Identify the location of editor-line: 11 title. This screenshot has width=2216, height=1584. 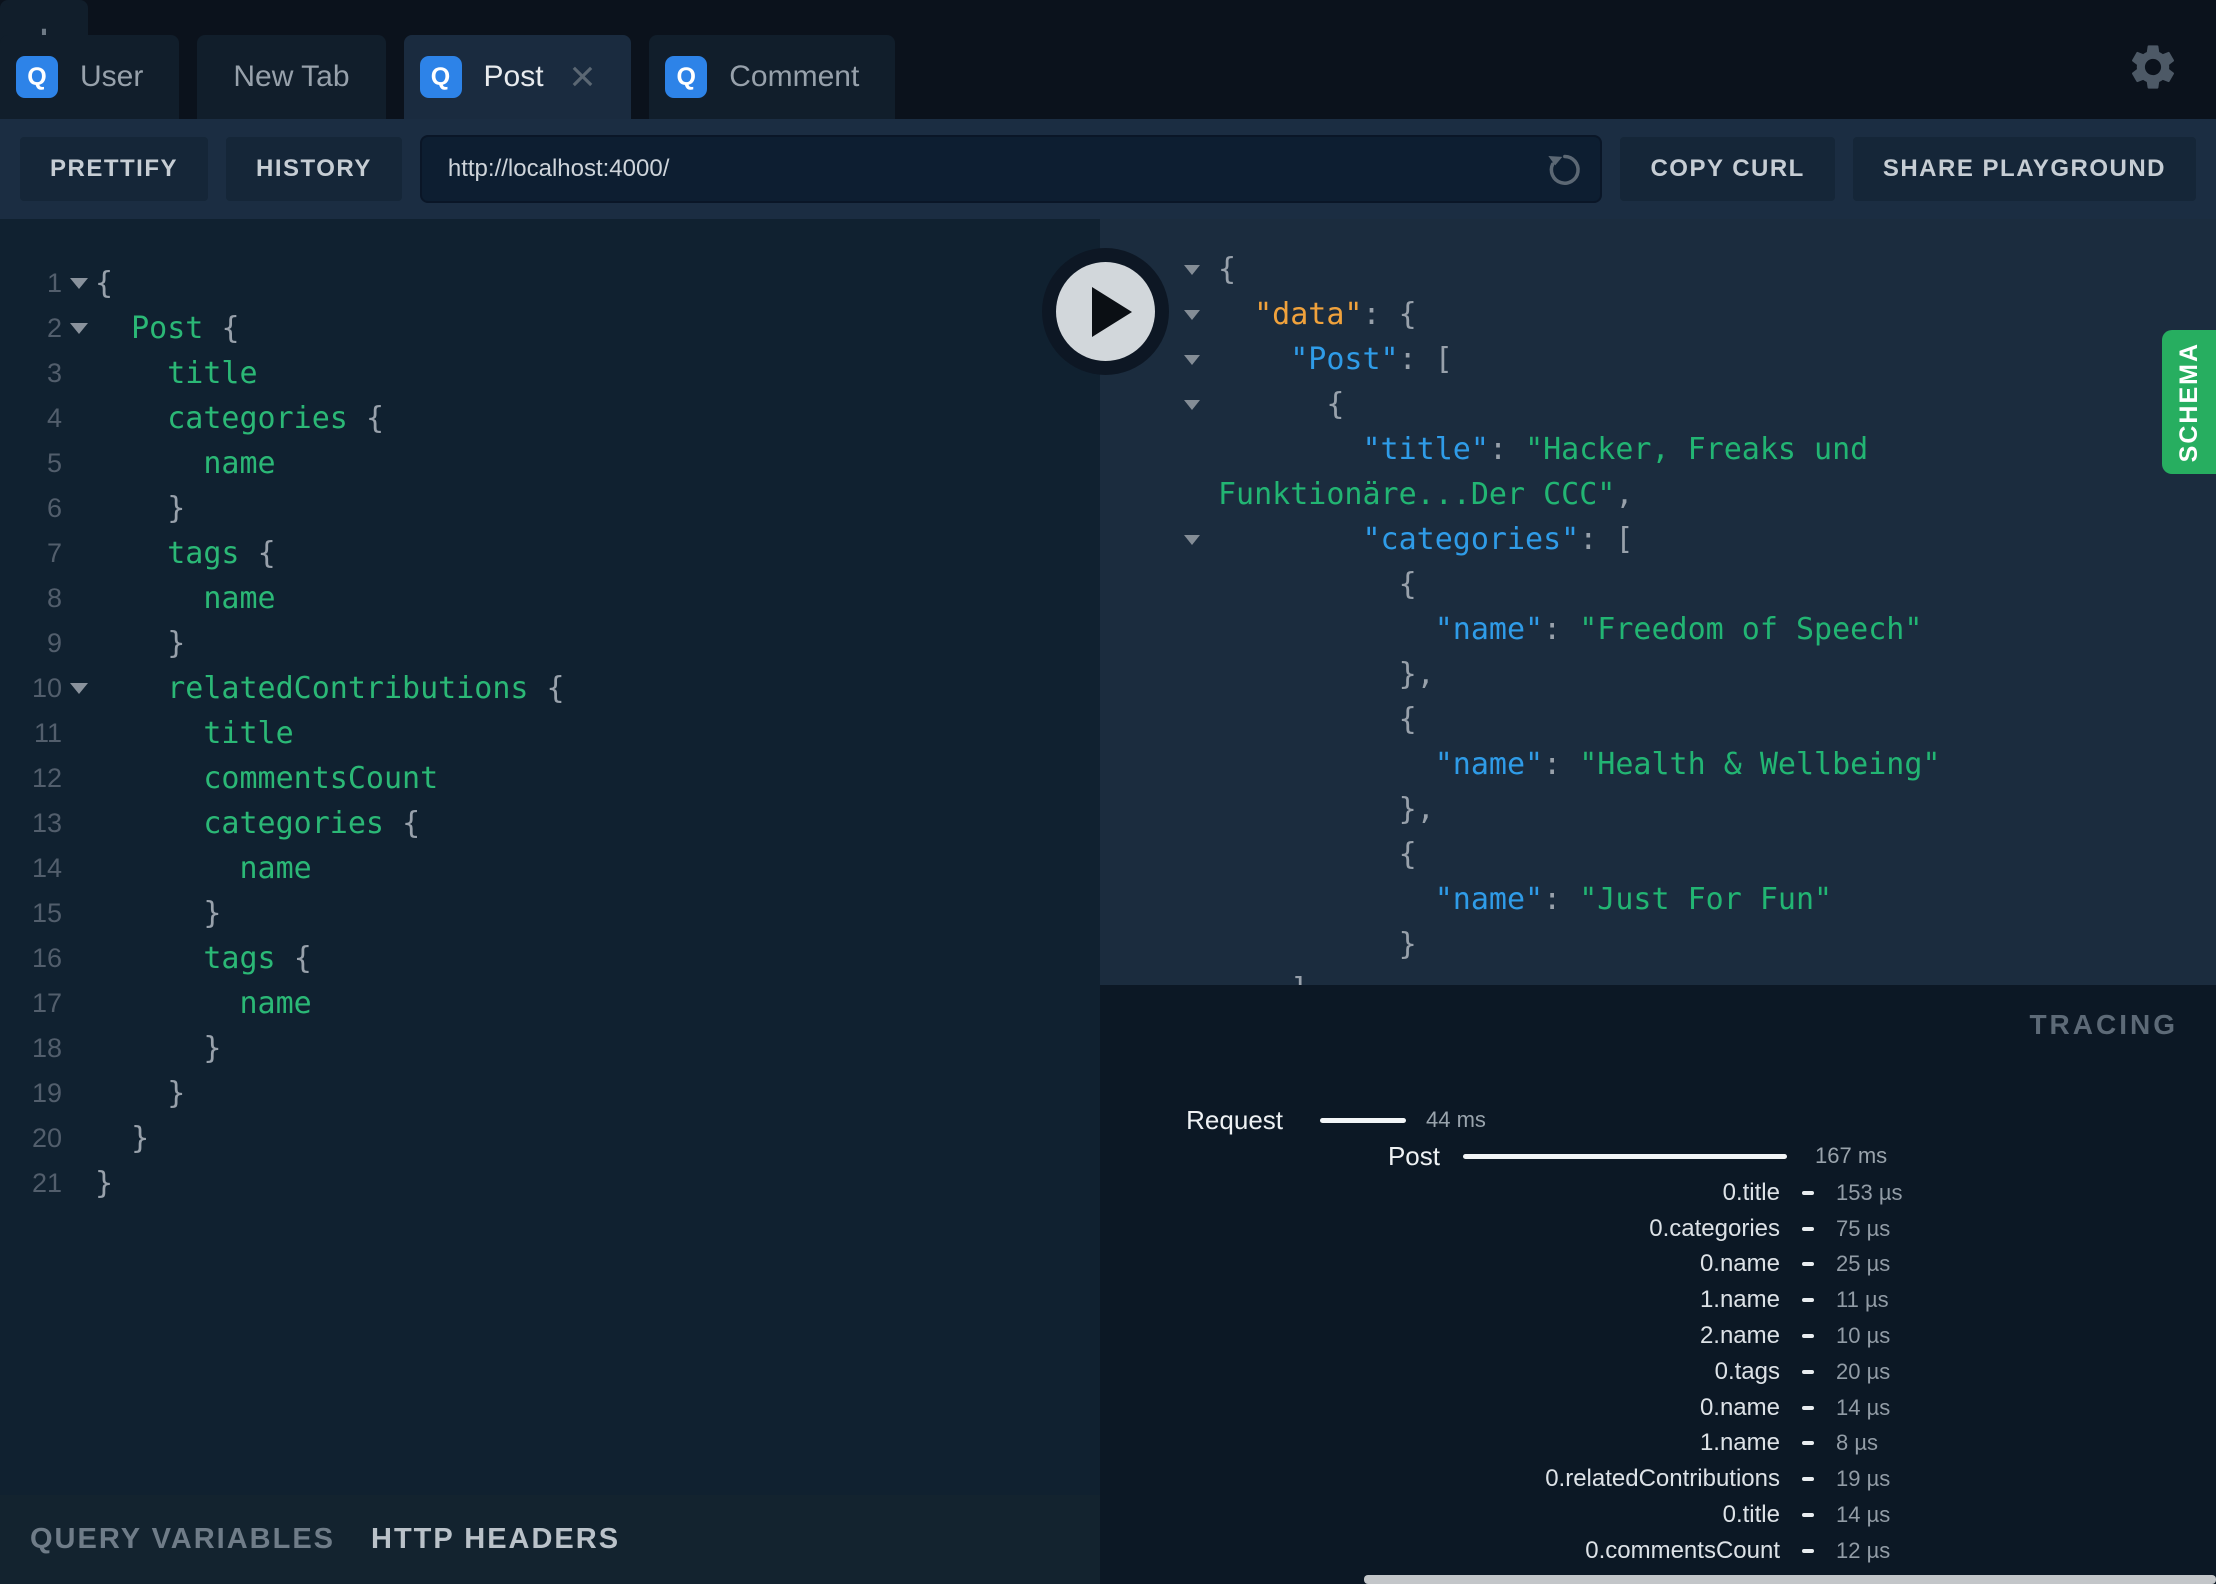
(550, 733).